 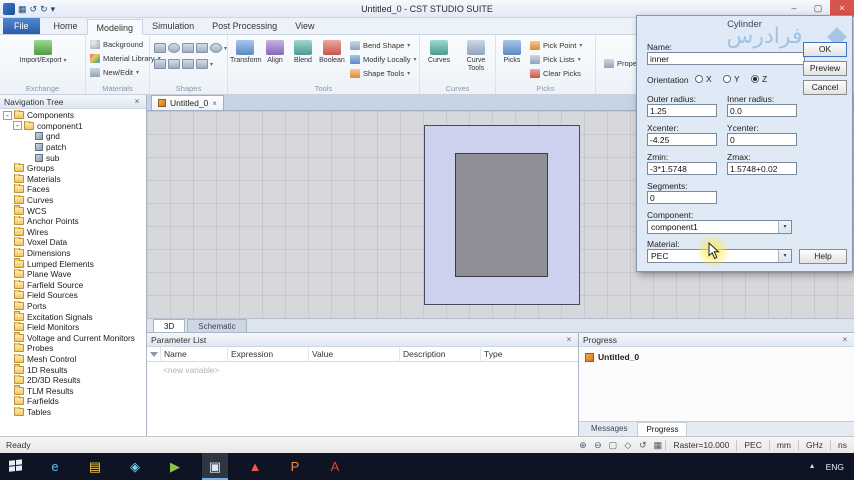 I want to click on tree-item-faces: Faces, so click(x=73, y=189).